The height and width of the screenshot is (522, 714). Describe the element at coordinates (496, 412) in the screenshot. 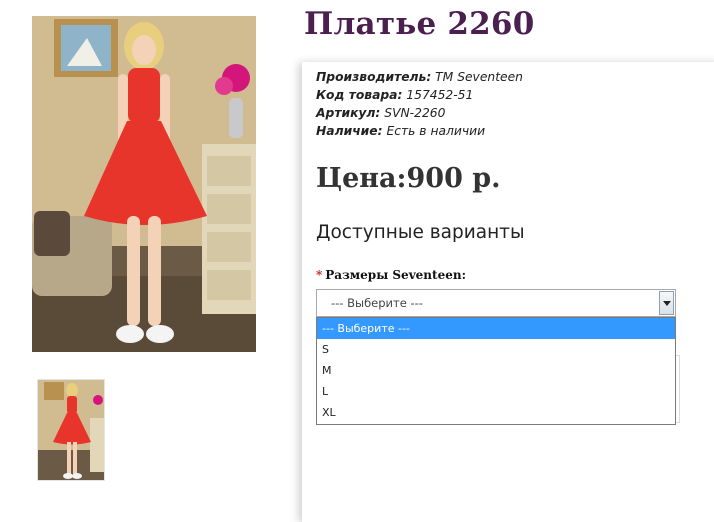

I see `size-option-xl: XL` at that location.